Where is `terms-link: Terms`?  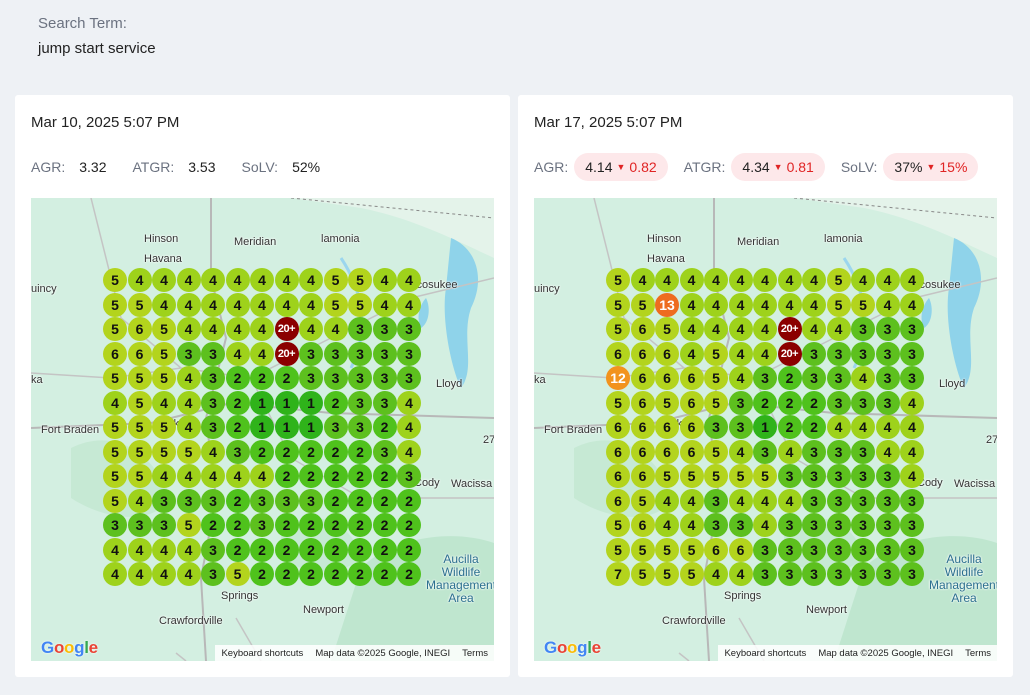 terms-link: Terms is located at coordinates (475, 653).